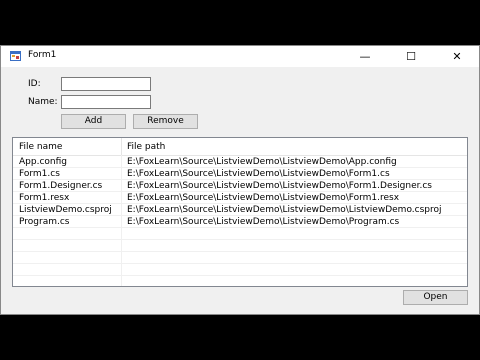 This screenshot has width=480, height=360. What do you see at coordinates (40, 147) in the screenshot?
I see `column-header-file-name: File name` at bounding box center [40, 147].